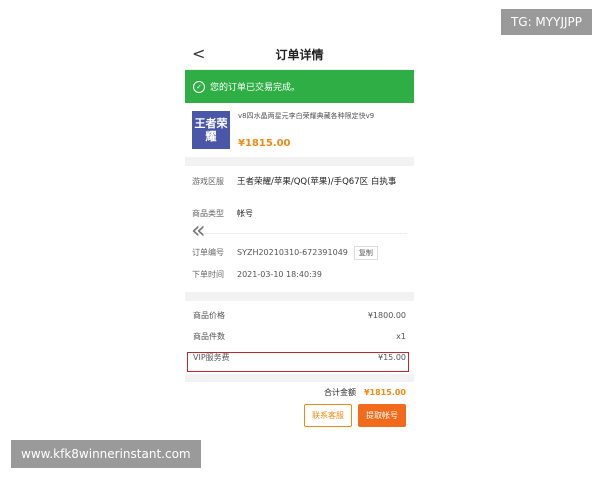 This screenshot has height=480, width=600. I want to click on top-nav: < 订单详情, so click(299, 55).